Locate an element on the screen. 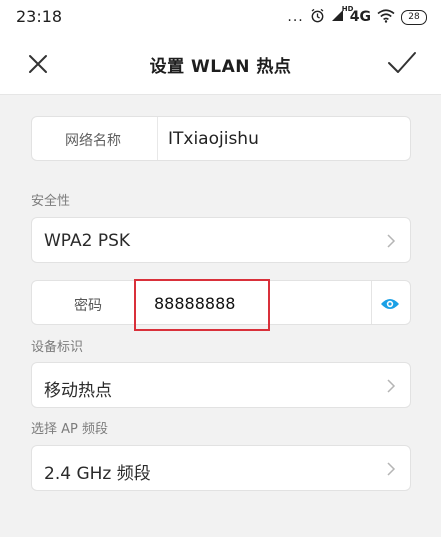 The image size is (441, 537). status-bar: 23:18 ... HD 4G 28 is located at coordinates (220, 17).